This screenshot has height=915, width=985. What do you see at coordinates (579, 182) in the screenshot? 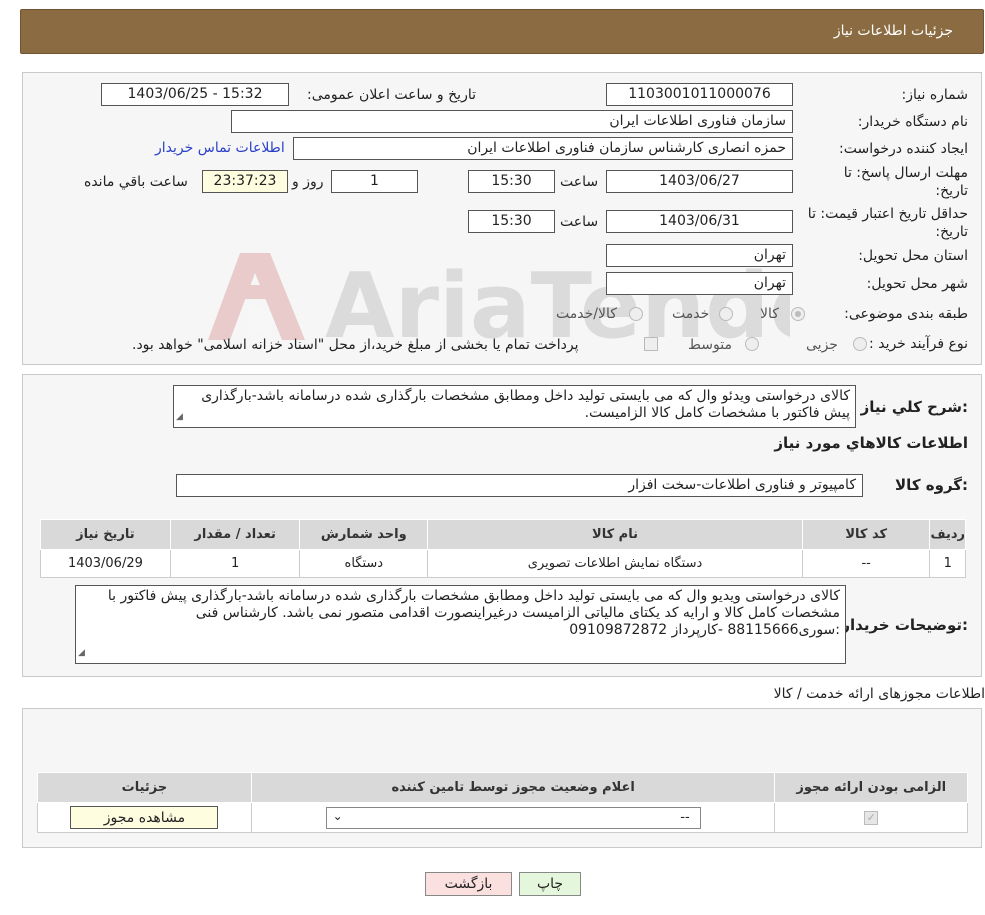
I see `deadline-time-label: ساعت` at bounding box center [579, 182].